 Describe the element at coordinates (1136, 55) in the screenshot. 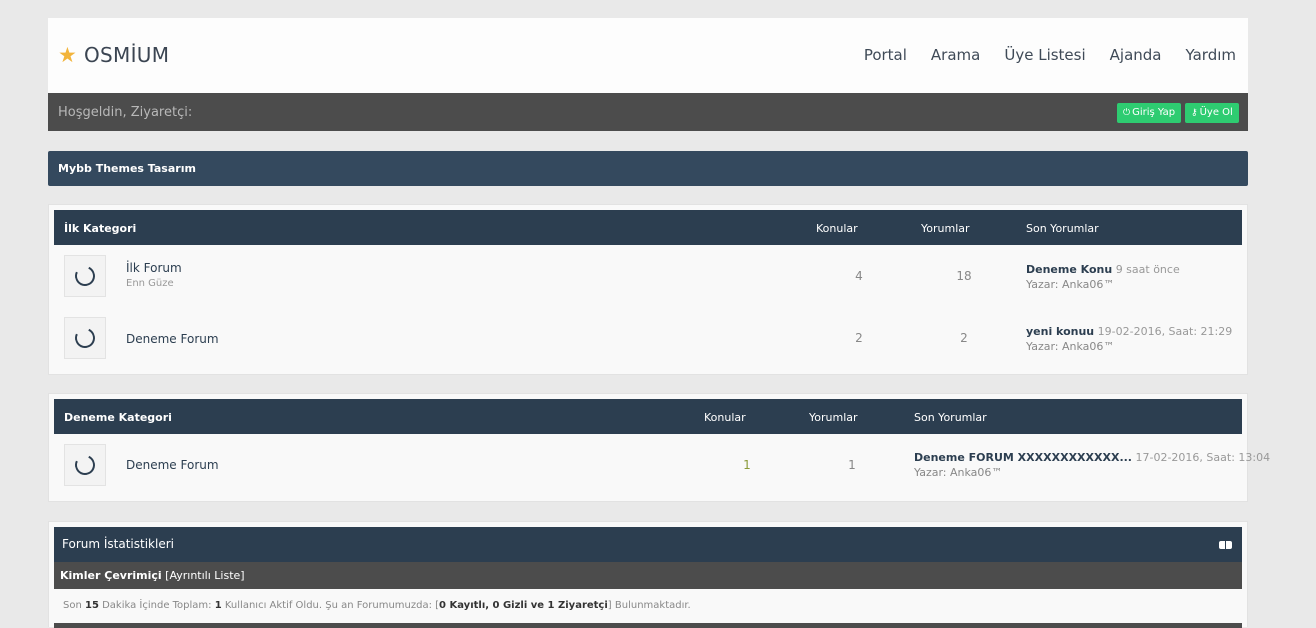

I see `nav-calendar: Ajanda` at that location.